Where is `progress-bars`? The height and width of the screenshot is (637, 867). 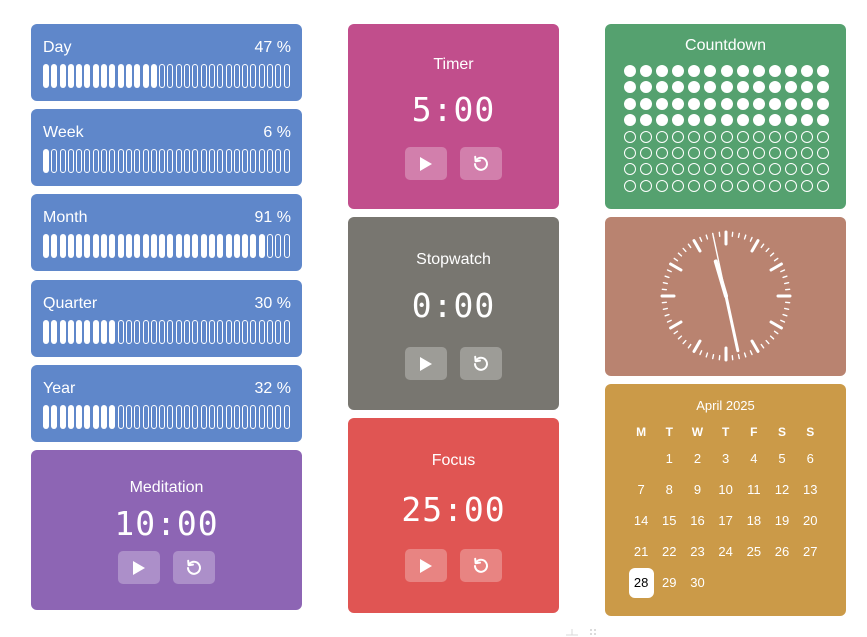 progress-bars is located at coordinates (166, 246).